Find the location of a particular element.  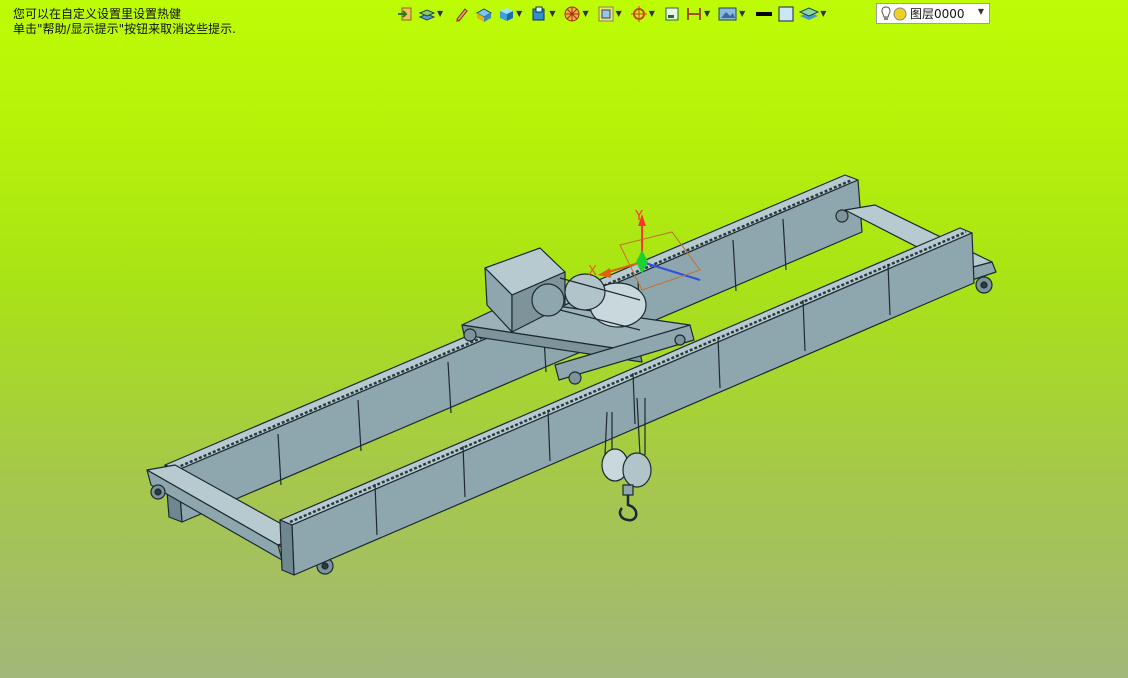

y-axis-label: Y is located at coordinates (638, 216).